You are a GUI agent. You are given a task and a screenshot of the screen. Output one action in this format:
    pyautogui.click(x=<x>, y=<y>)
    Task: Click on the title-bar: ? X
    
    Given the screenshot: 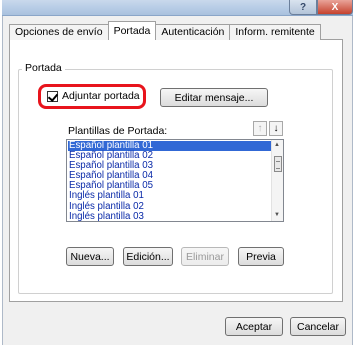 What is the action you would take?
    pyautogui.click(x=177, y=8)
    